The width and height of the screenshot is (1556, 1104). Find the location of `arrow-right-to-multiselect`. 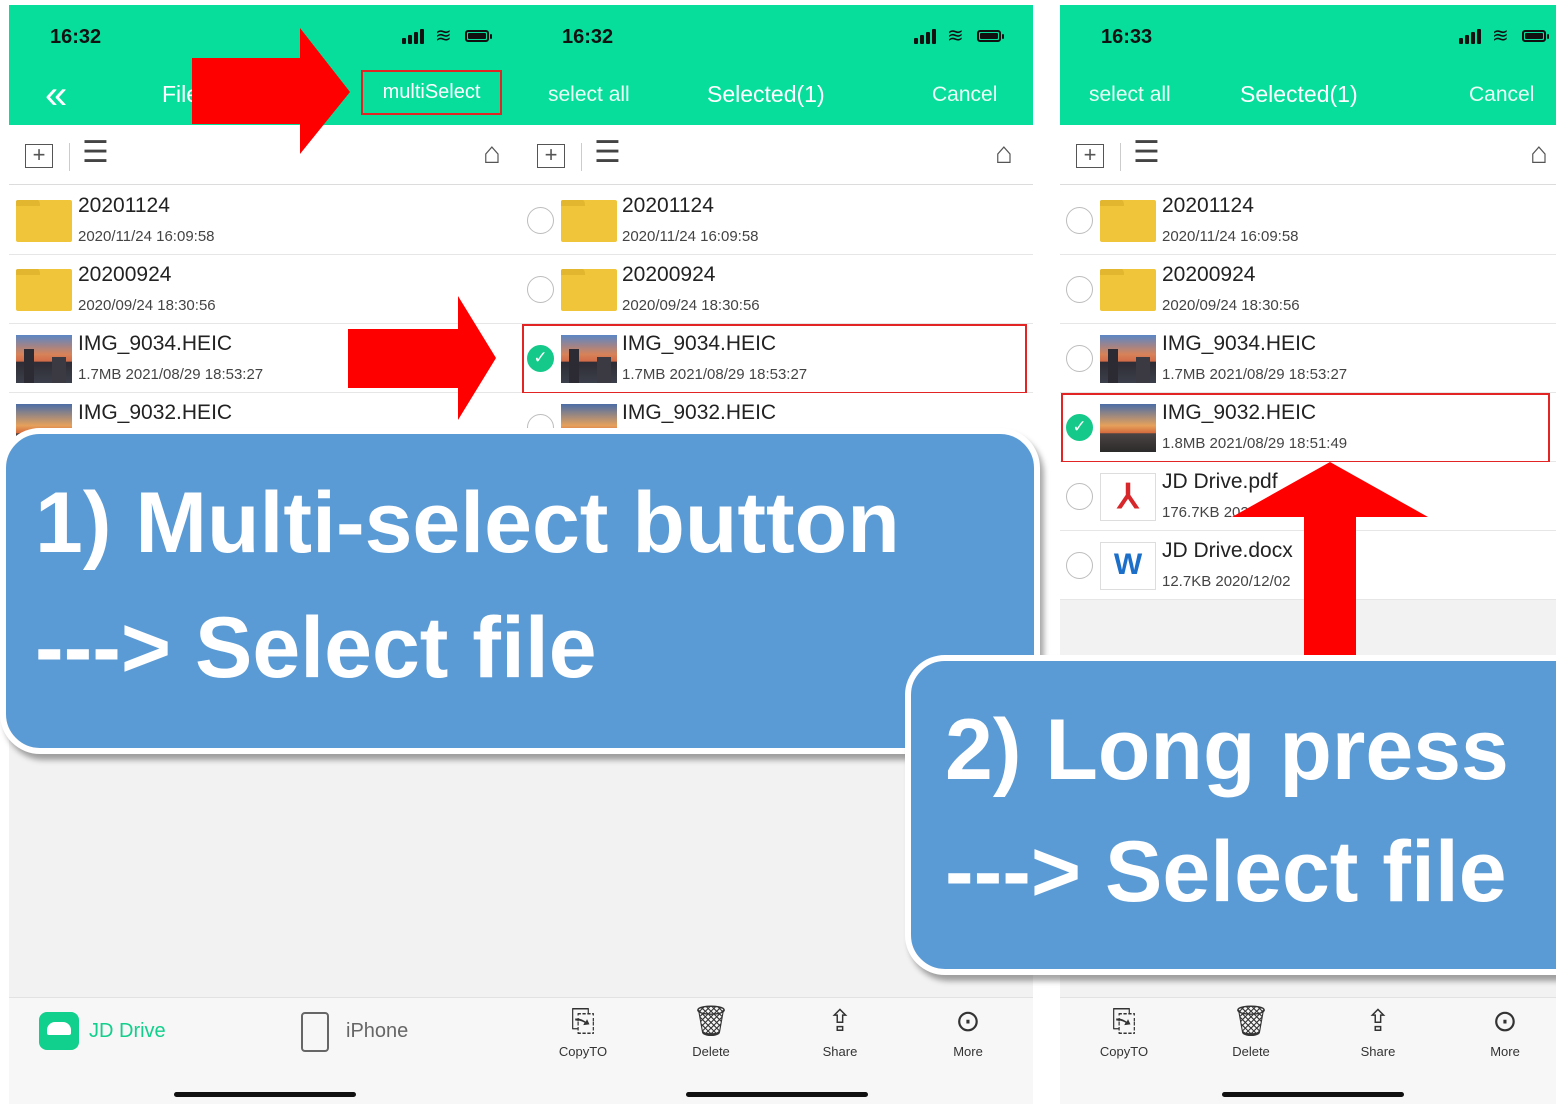

arrow-right-to-multiselect is located at coordinates (271, 91).